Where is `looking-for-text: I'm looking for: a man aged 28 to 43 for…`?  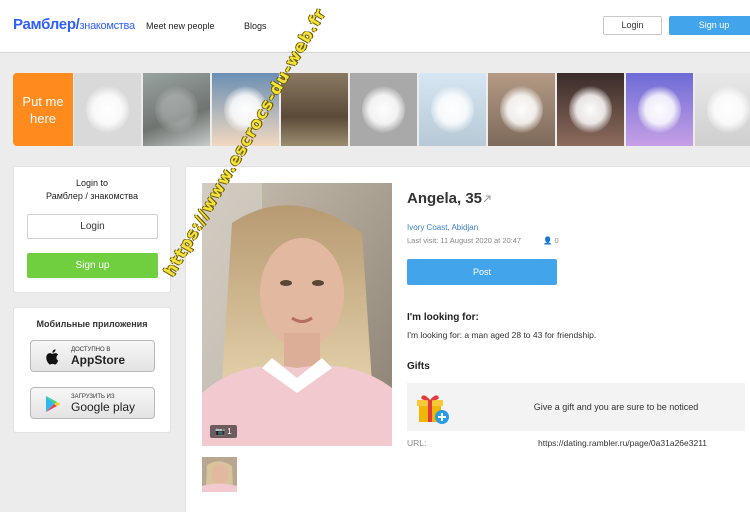
looking-for-text: I'm looking for: a man aged 28 to 43 for… is located at coordinates (502, 335).